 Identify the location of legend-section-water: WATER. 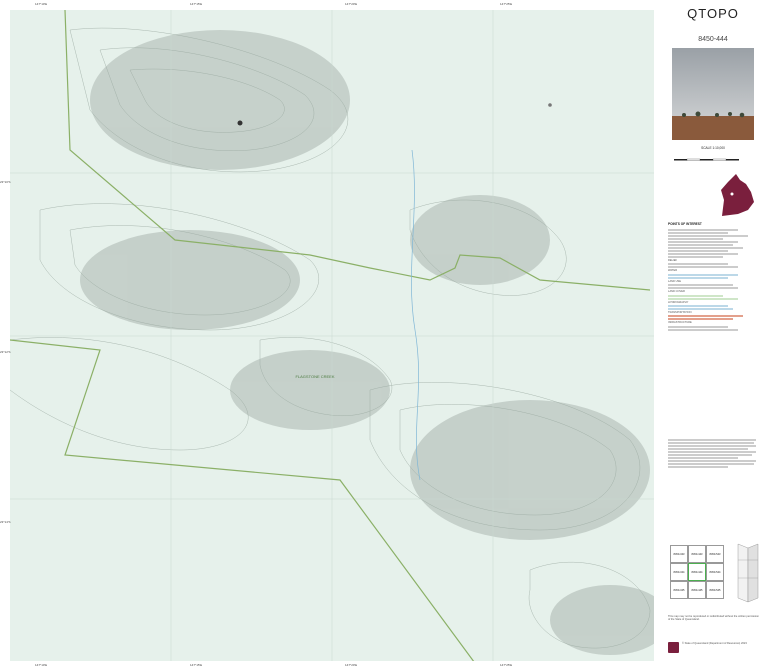
(673, 271).